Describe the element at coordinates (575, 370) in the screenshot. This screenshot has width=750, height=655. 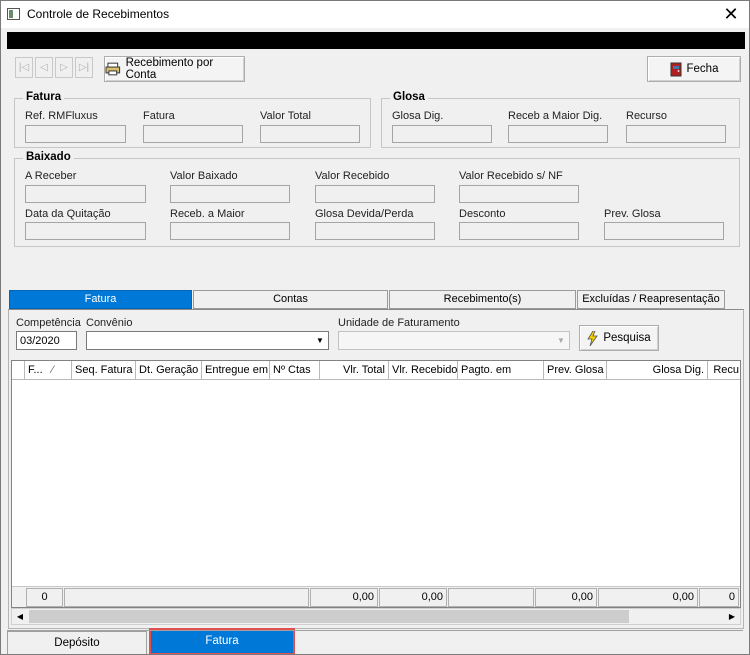
I see `col-header-prev-glosa: Prev. Glosa` at that location.